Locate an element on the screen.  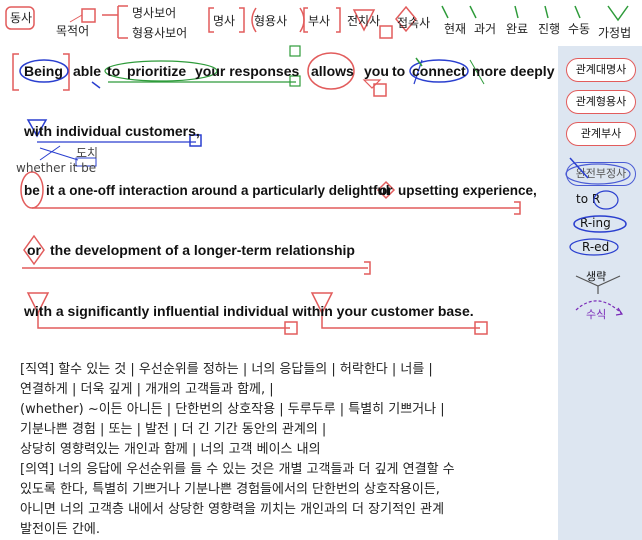
object-marker-green is located at coordinates (295, 51).